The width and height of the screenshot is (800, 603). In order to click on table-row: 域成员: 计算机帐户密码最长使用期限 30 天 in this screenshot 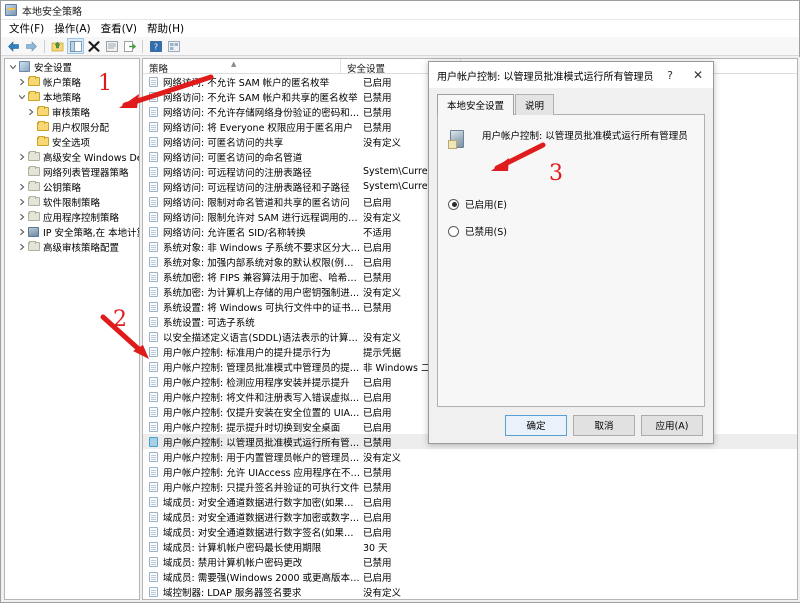, I will do `click(470, 546)`.